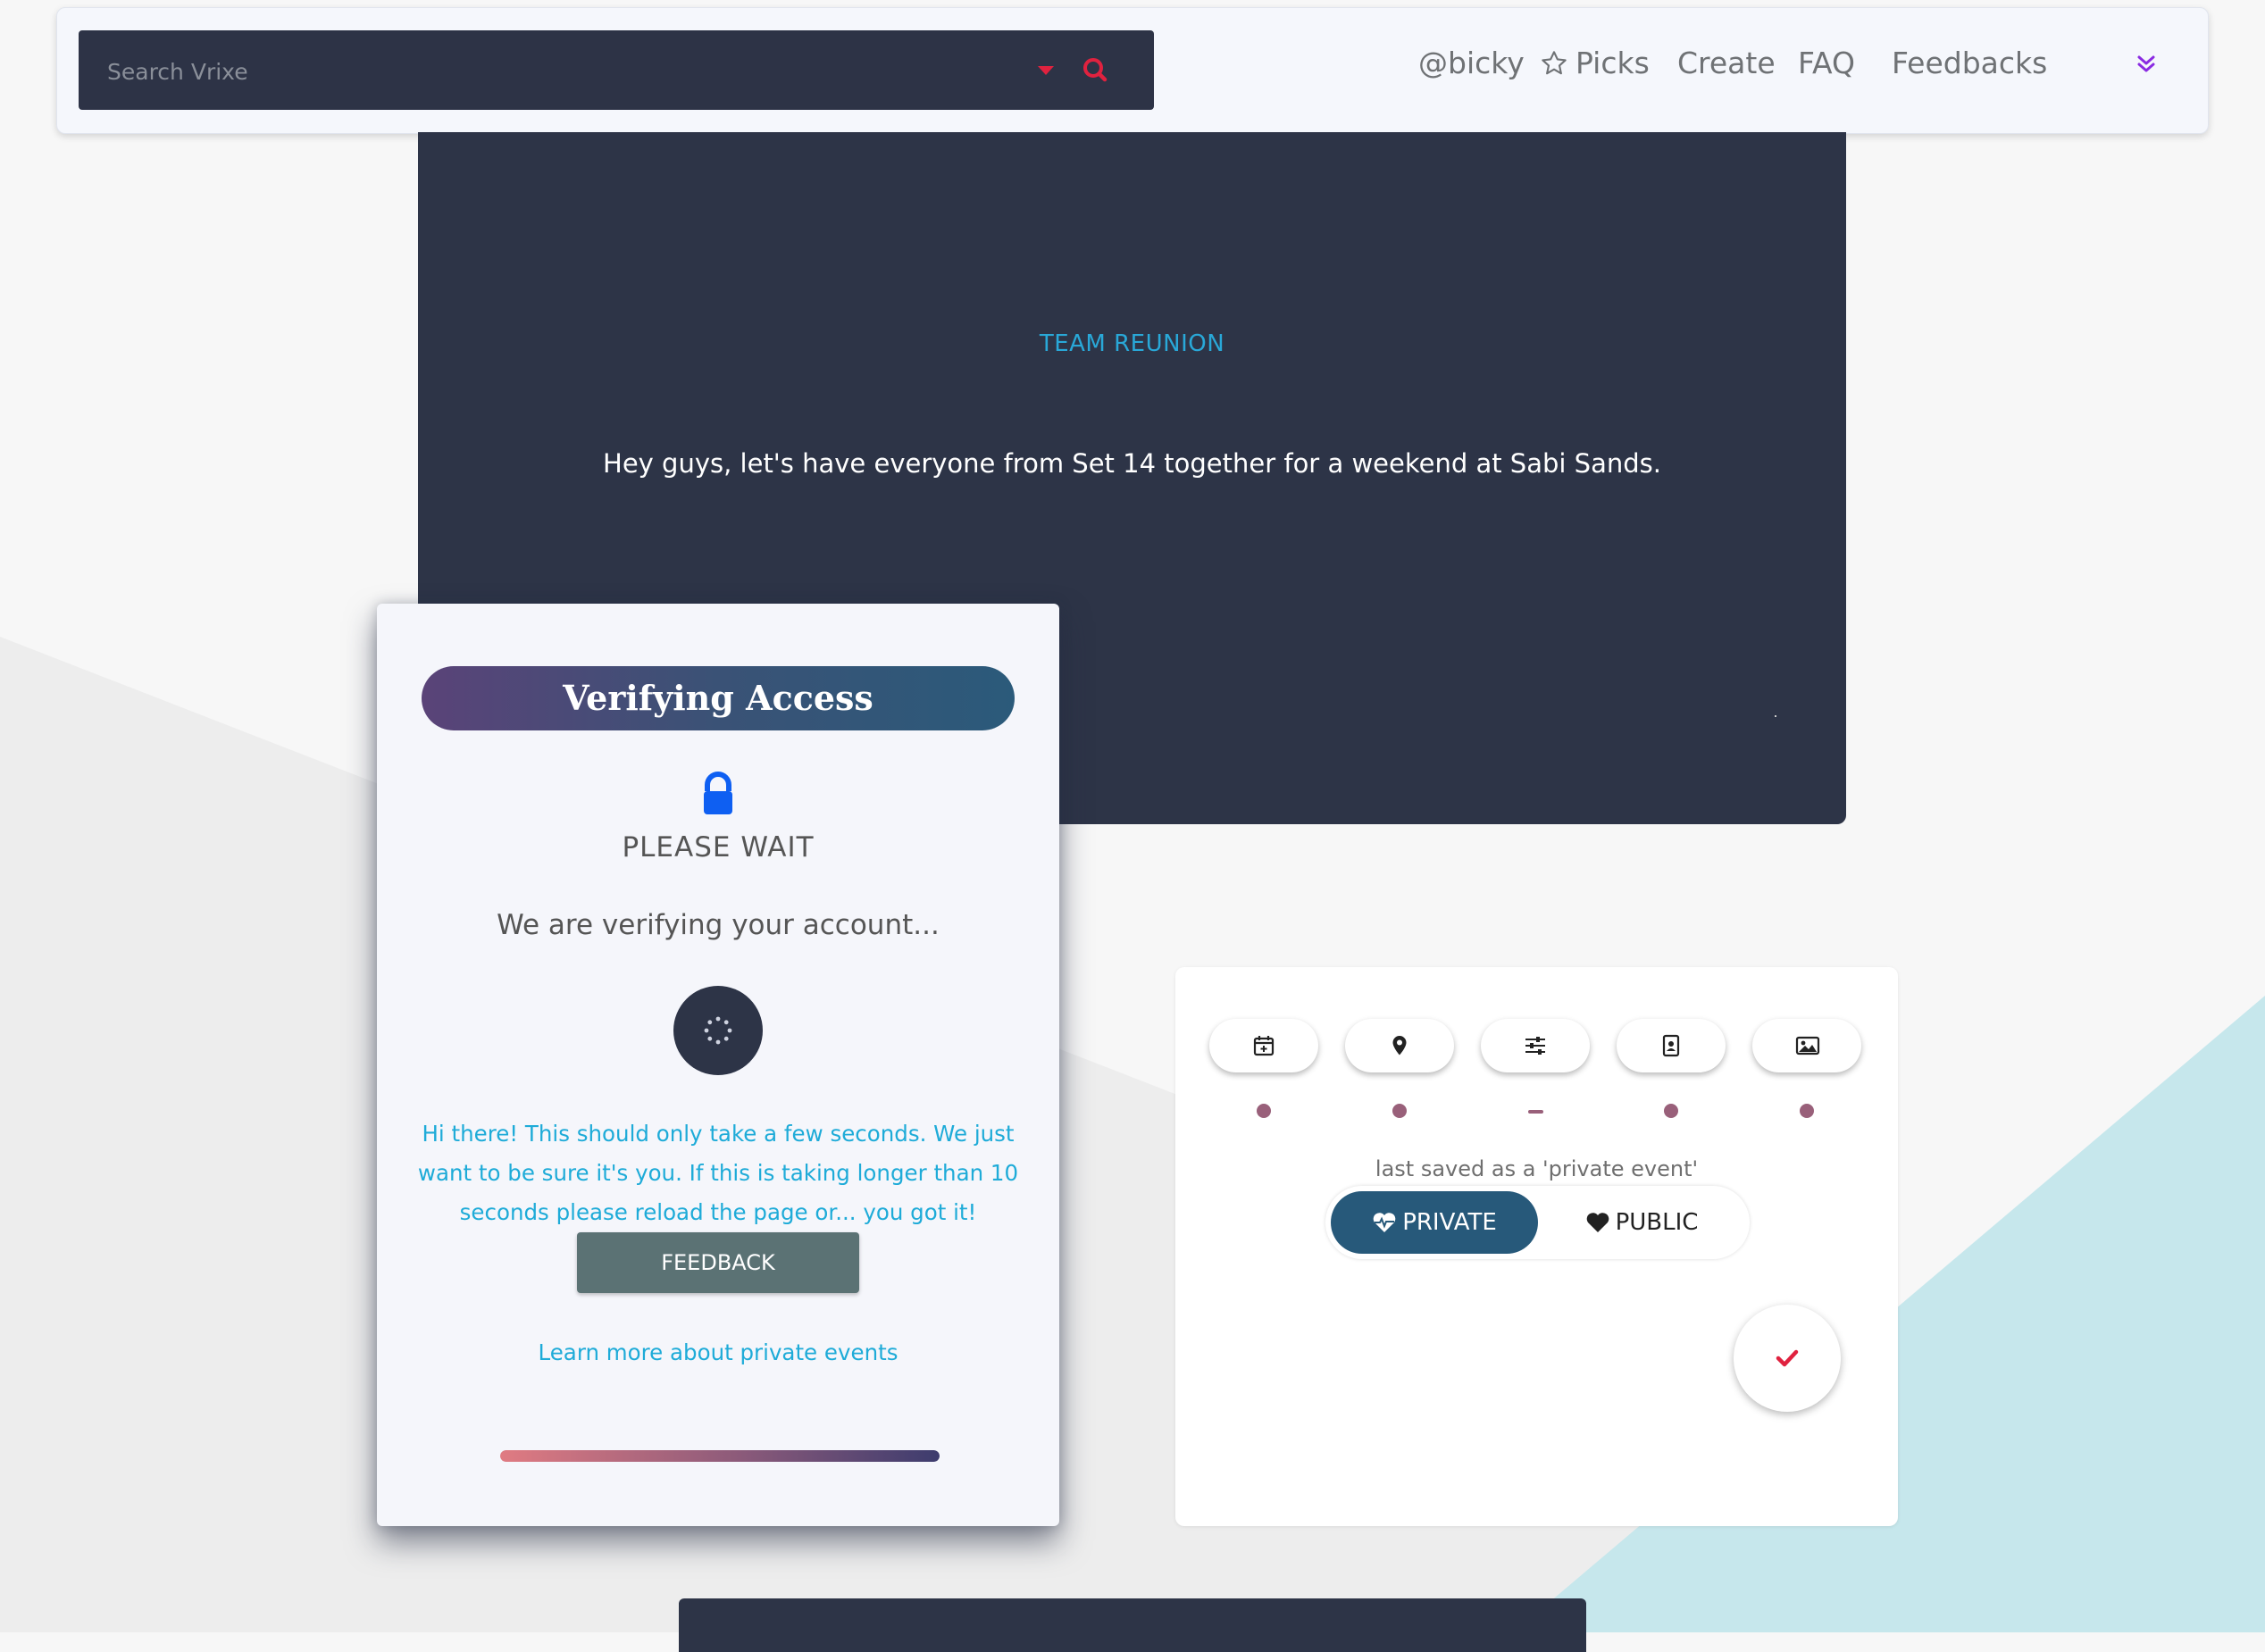 Image resolution: width=2265 pixels, height=1652 pixels. Describe the element at coordinates (1657, 1222) in the screenshot. I see `public-label: PUBLIC` at that location.